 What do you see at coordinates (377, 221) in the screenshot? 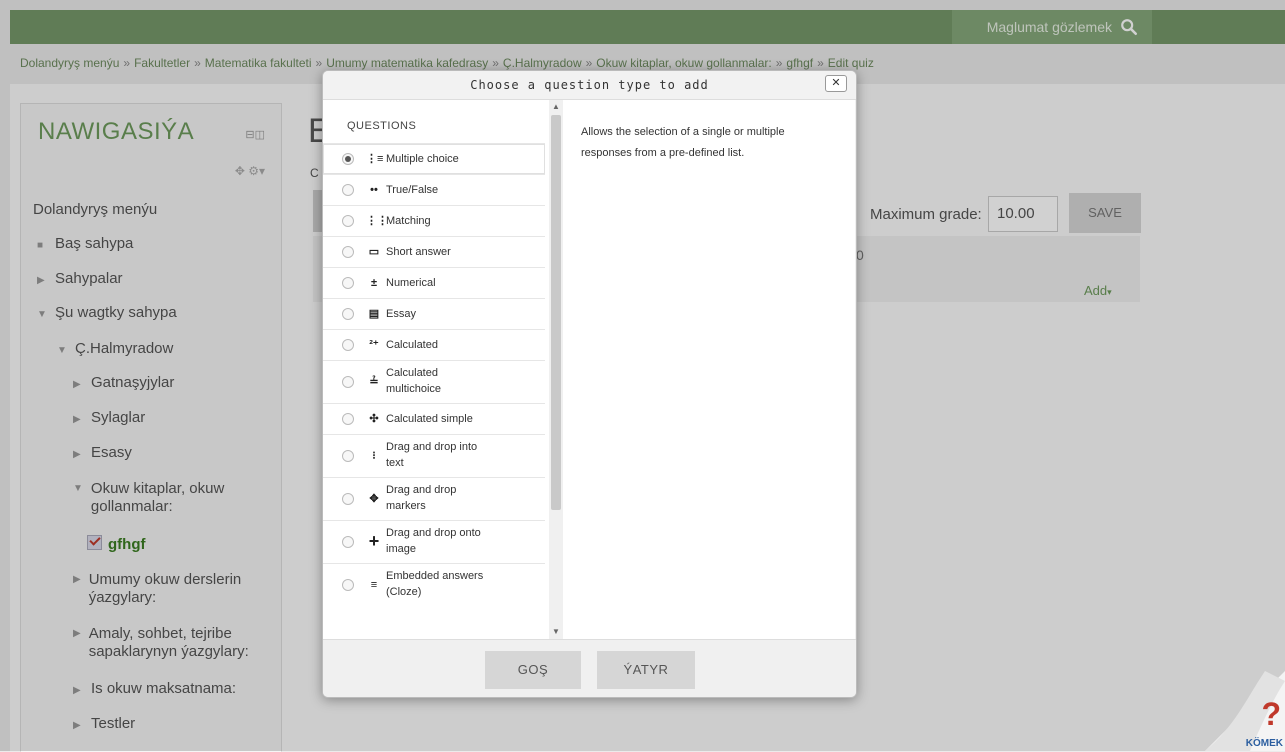
I see `matching-icon: ⋮⋮` at bounding box center [377, 221].